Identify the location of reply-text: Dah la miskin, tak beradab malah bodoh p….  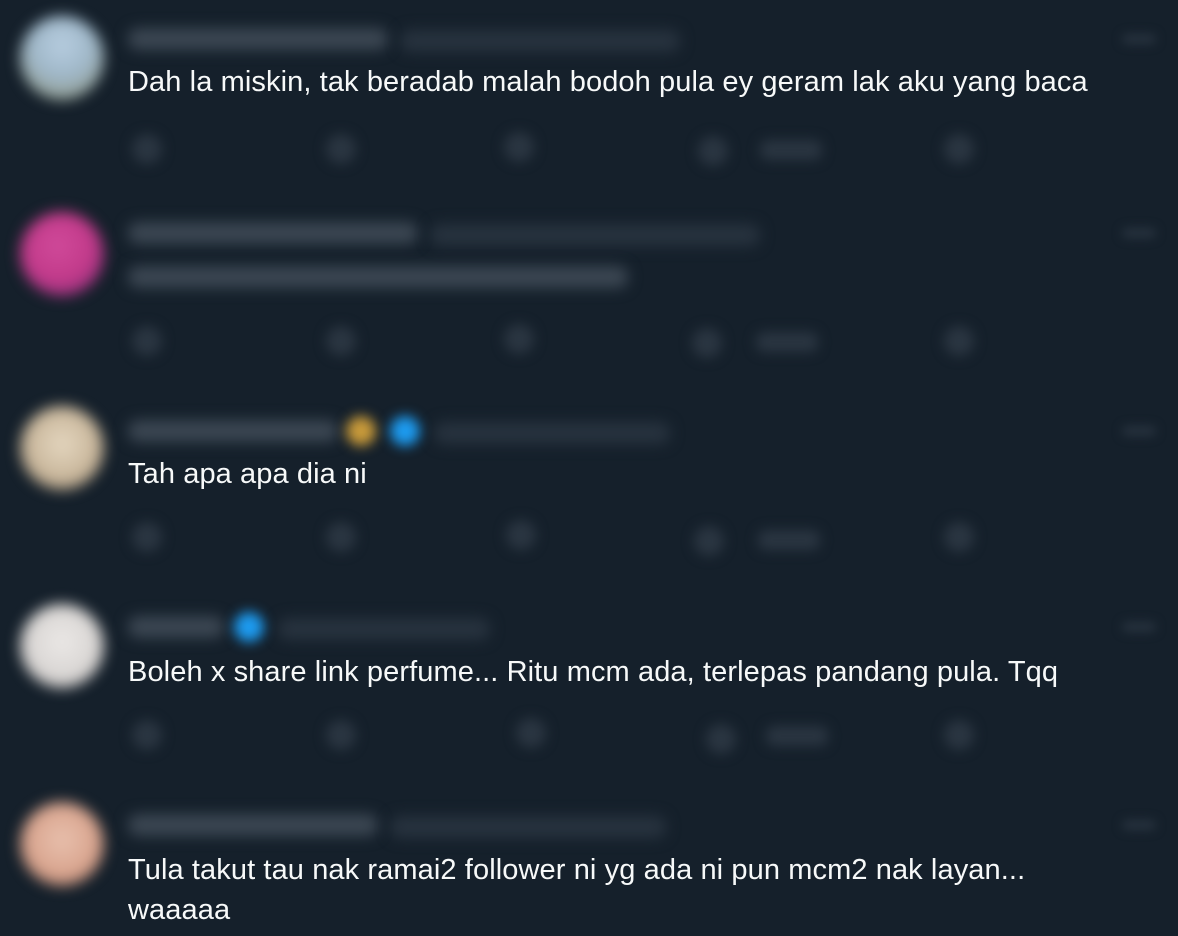
(608, 82).